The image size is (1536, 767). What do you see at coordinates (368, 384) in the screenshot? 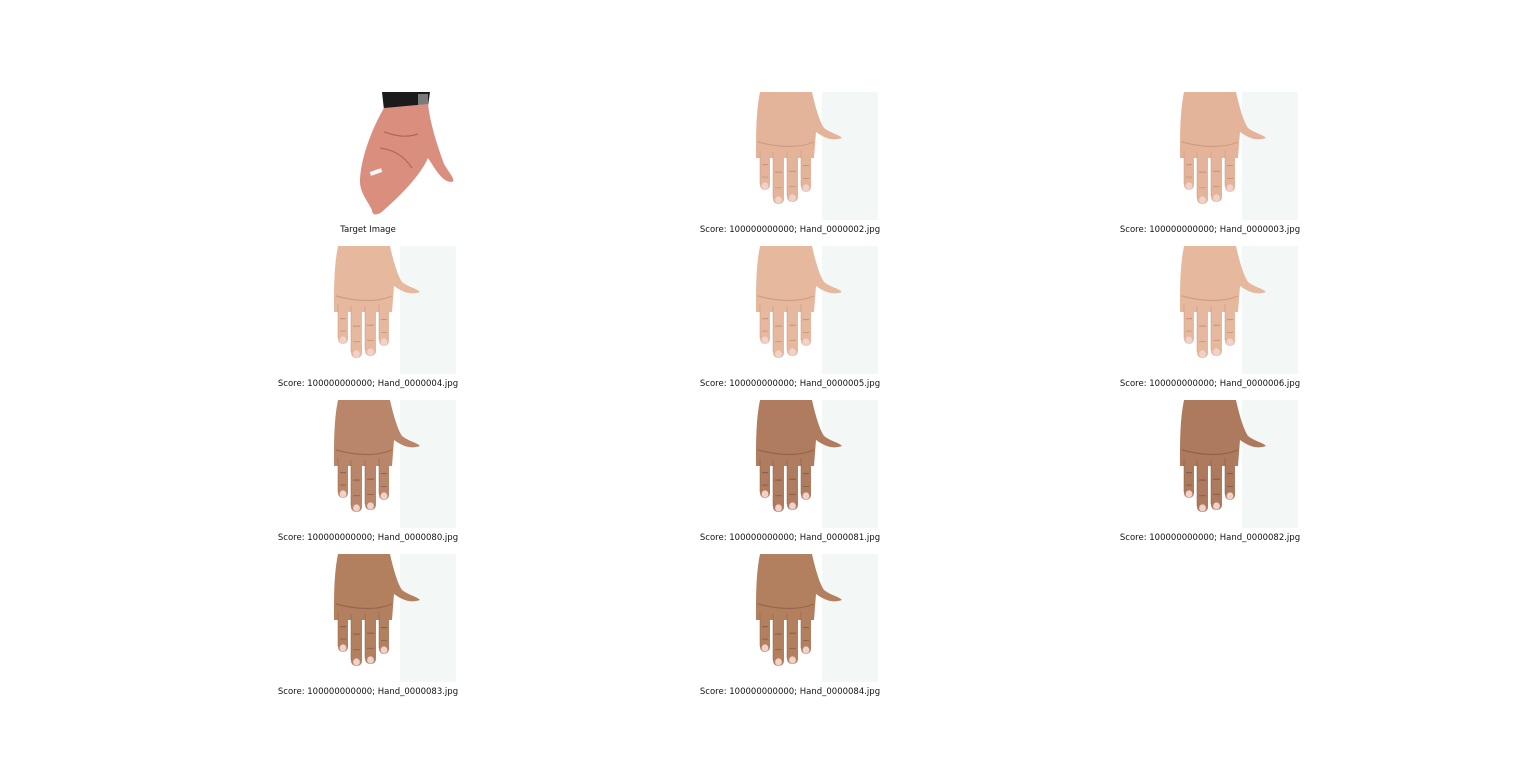
I see `panel-caption: Score: 100000000000; Hand_0000004.jpg` at bounding box center [368, 384].